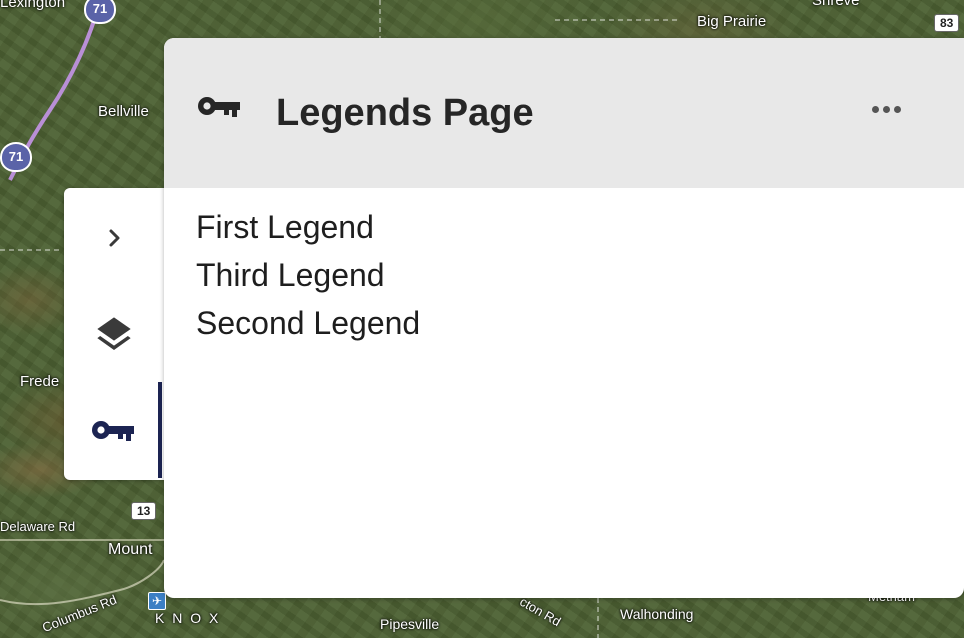 Image resolution: width=964 pixels, height=638 pixels. I want to click on map-label: K N O X, so click(188, 618).